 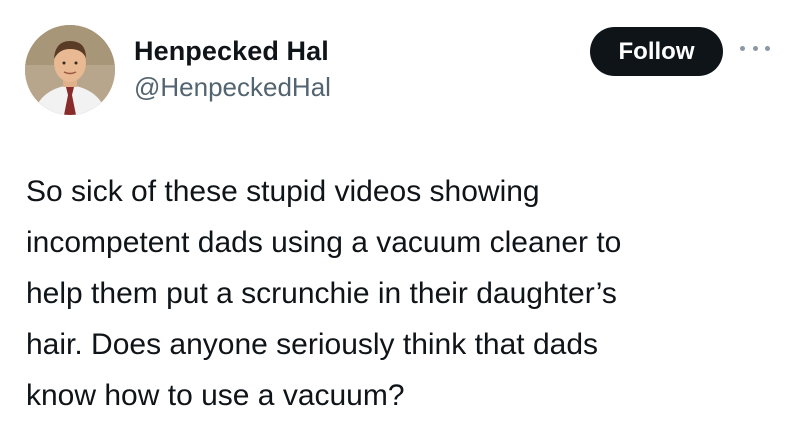 What do you see at coordinates (656, 51) in the screenshot?
I see `follow-button: Follow` at bounding box center [656, 51].